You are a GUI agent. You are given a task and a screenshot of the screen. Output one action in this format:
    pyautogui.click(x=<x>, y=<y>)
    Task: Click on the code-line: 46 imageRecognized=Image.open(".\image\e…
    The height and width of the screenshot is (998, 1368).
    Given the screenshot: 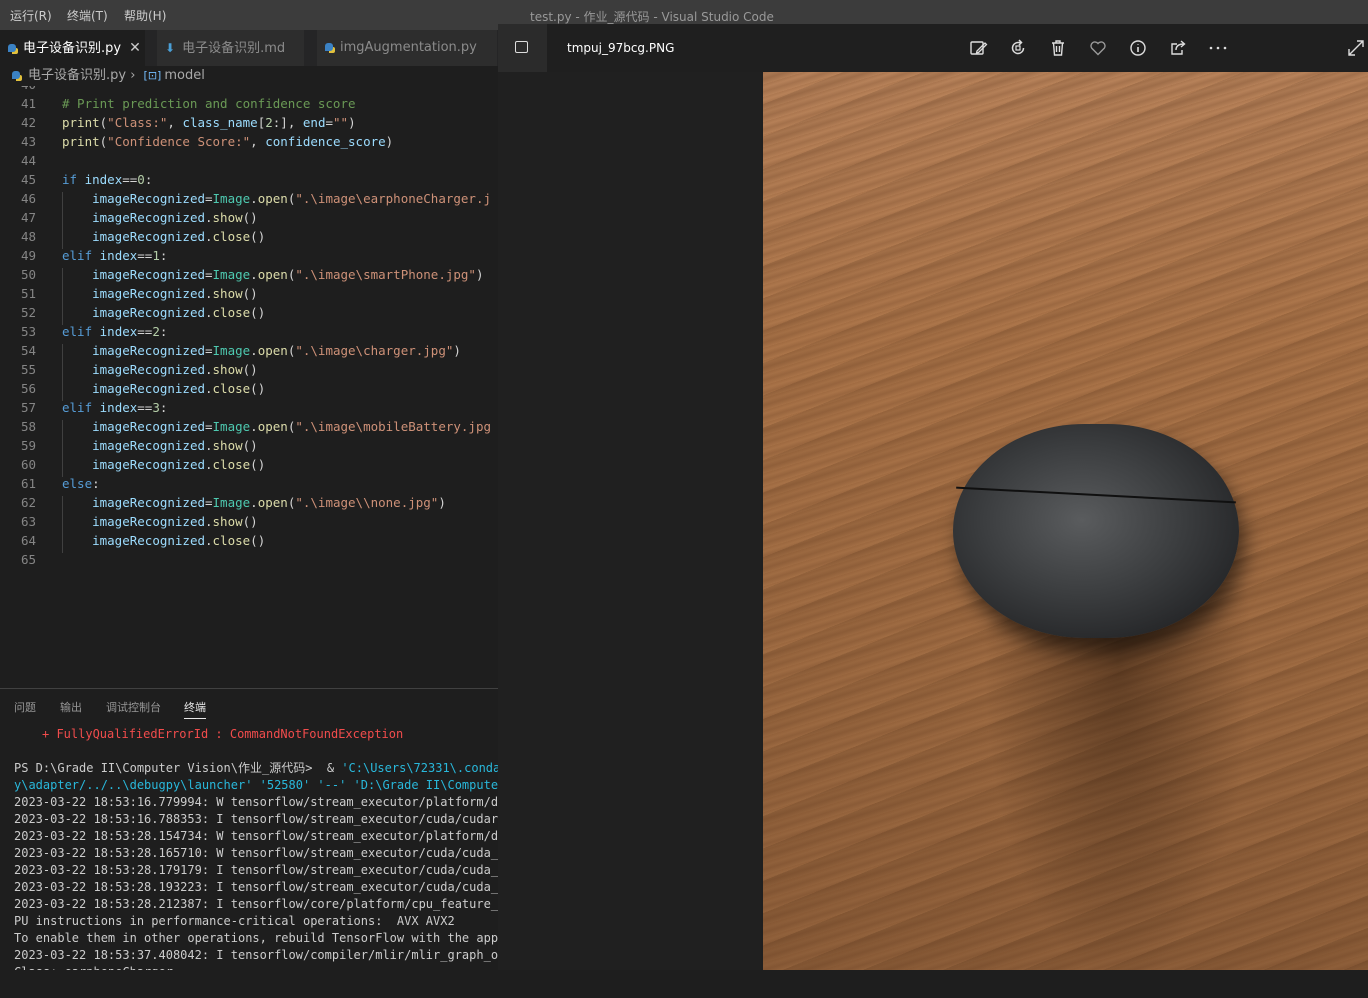 What is the action you would take?
    pyautogui.click(x=249, y=198)
    